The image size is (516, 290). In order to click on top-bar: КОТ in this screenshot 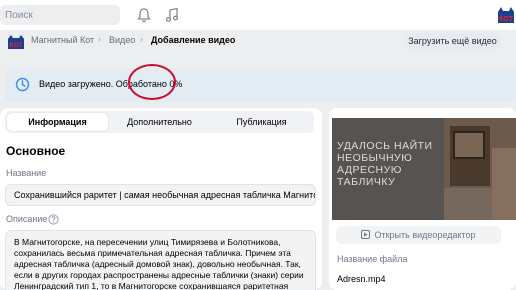, I will do `click(258, 15)`.